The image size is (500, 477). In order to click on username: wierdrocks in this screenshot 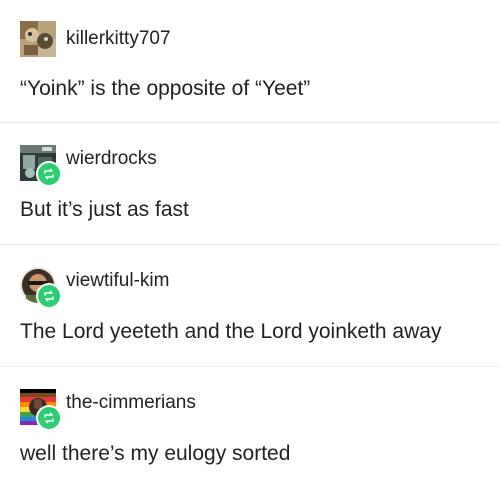, I will do `click(111, 159)`.